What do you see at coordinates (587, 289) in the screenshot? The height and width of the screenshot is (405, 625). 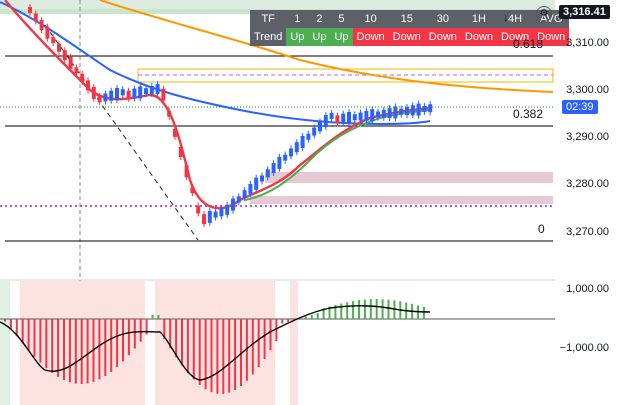 I see `osc-tick: 1,000.00` at bounding box center [587, 289].